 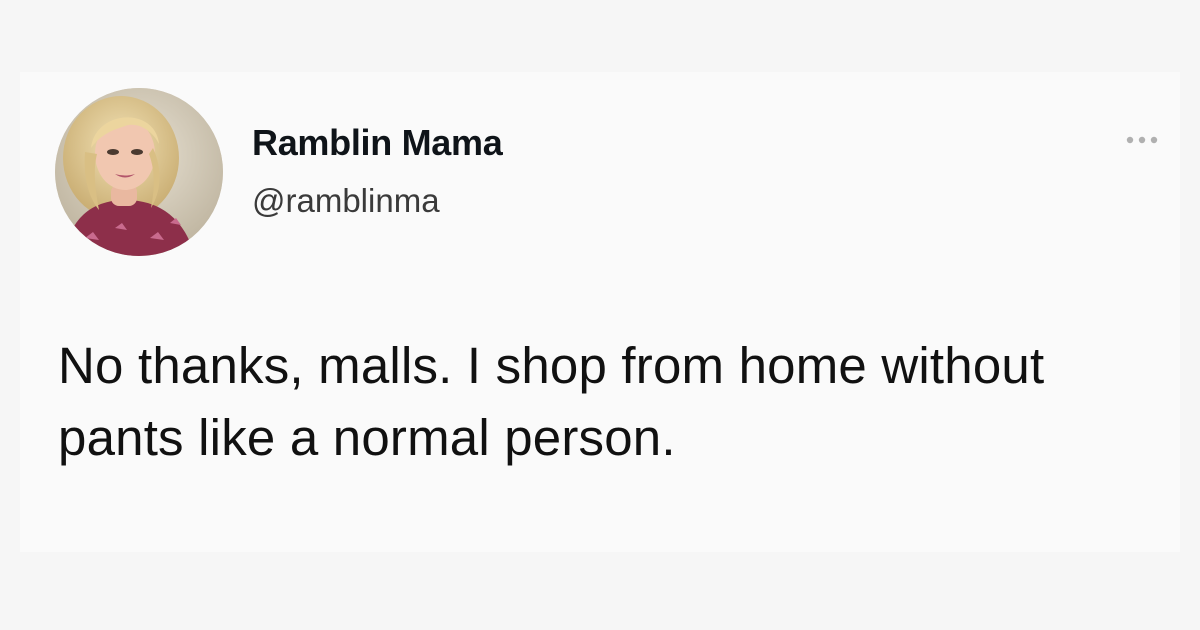 What do you see at coordinates (377, 143) in the screenshot?
I see `display-name: Ramblin Mama` at bounding box center [377, 143].